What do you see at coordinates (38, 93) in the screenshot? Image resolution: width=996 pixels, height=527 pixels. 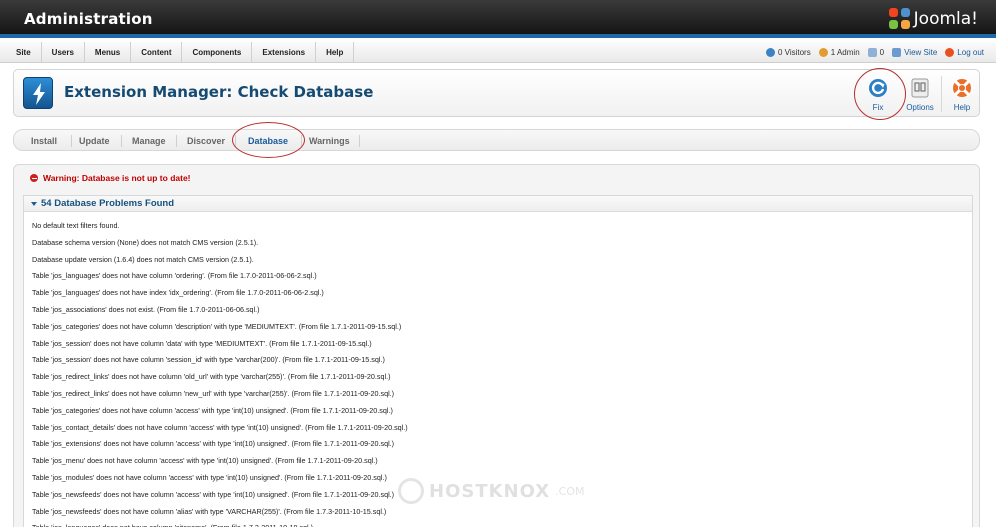 I see `extension-manager-icon` at bounding box center [38, 93].